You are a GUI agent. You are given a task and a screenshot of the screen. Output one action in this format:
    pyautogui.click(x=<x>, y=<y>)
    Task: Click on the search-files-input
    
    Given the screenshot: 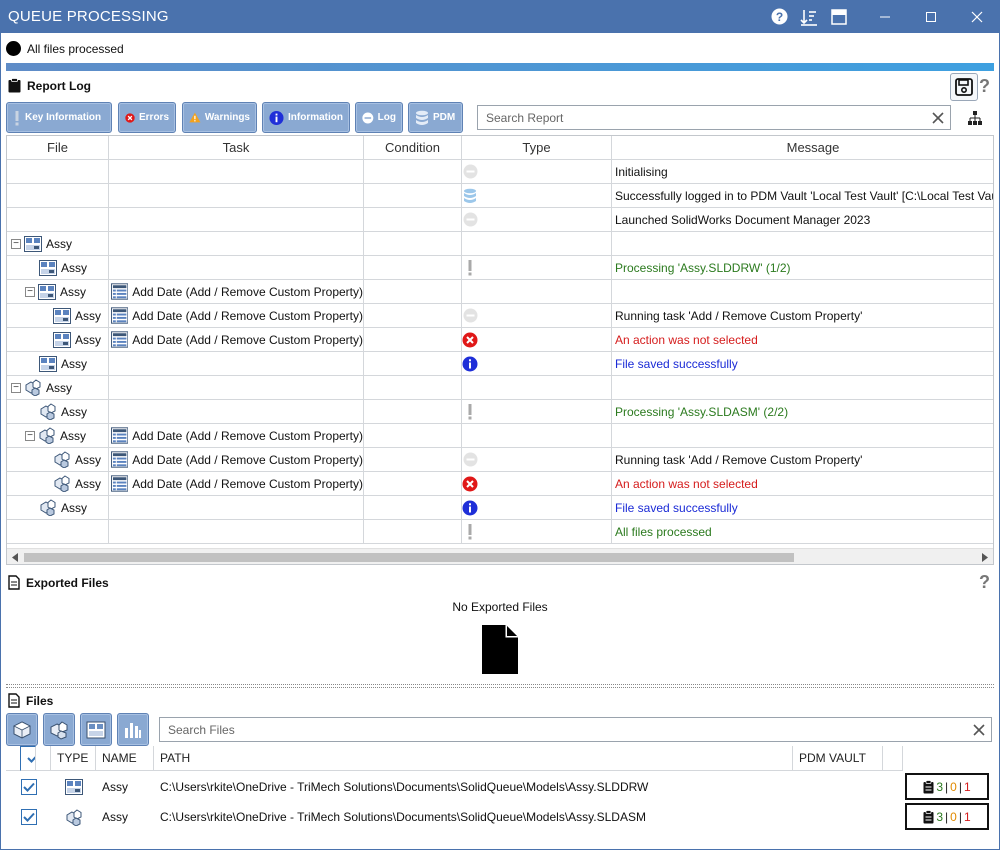 What is the action you would take?
    pyautogui.click(x=563, y=729)
    